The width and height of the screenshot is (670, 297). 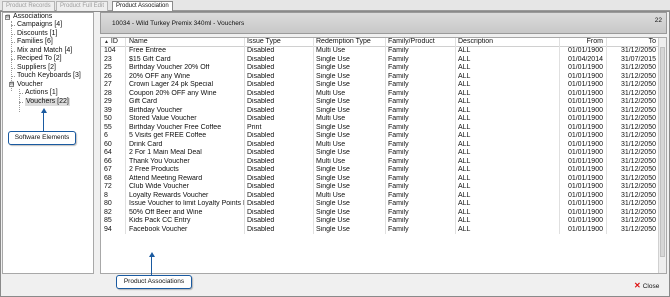 I want to click on tree-item-vouchers: Vouchers [22], so click(x=47, y=101).